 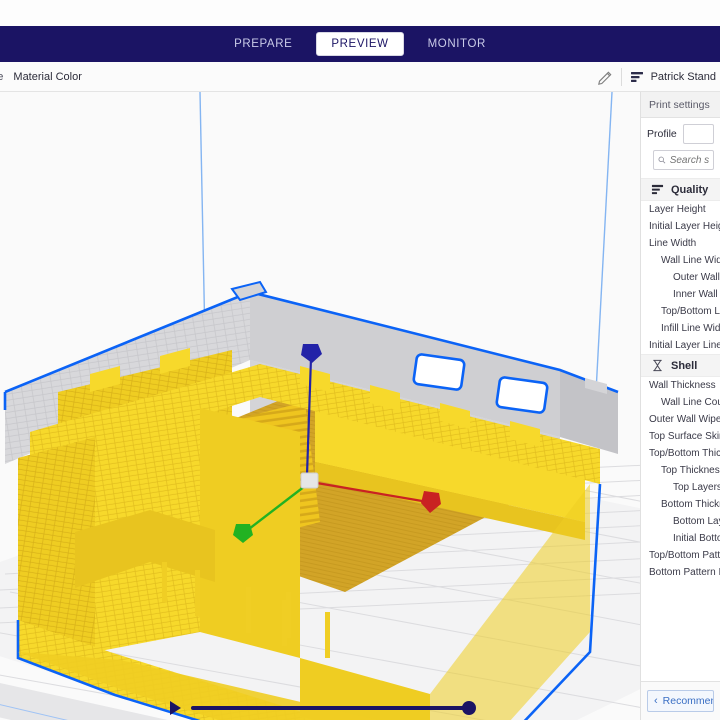 I want to click on setting-row: Top/Bottom Line Width, so click(x=680, y=311).